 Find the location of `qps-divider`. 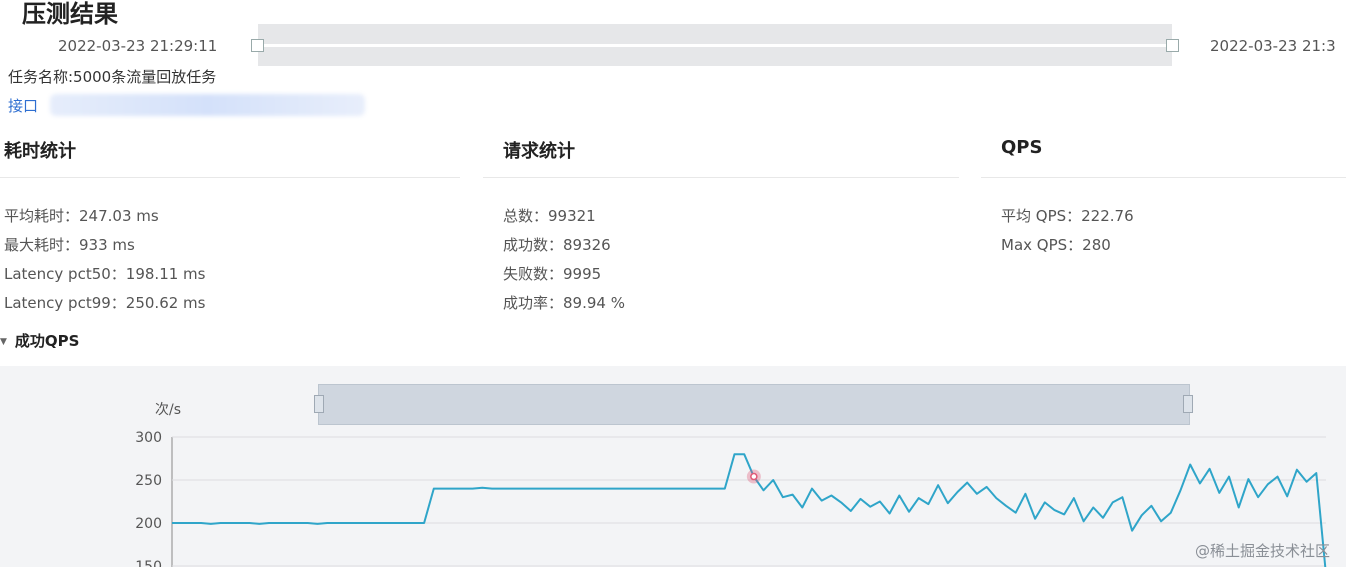

qps-divider is located at coordinates (1163, 177).